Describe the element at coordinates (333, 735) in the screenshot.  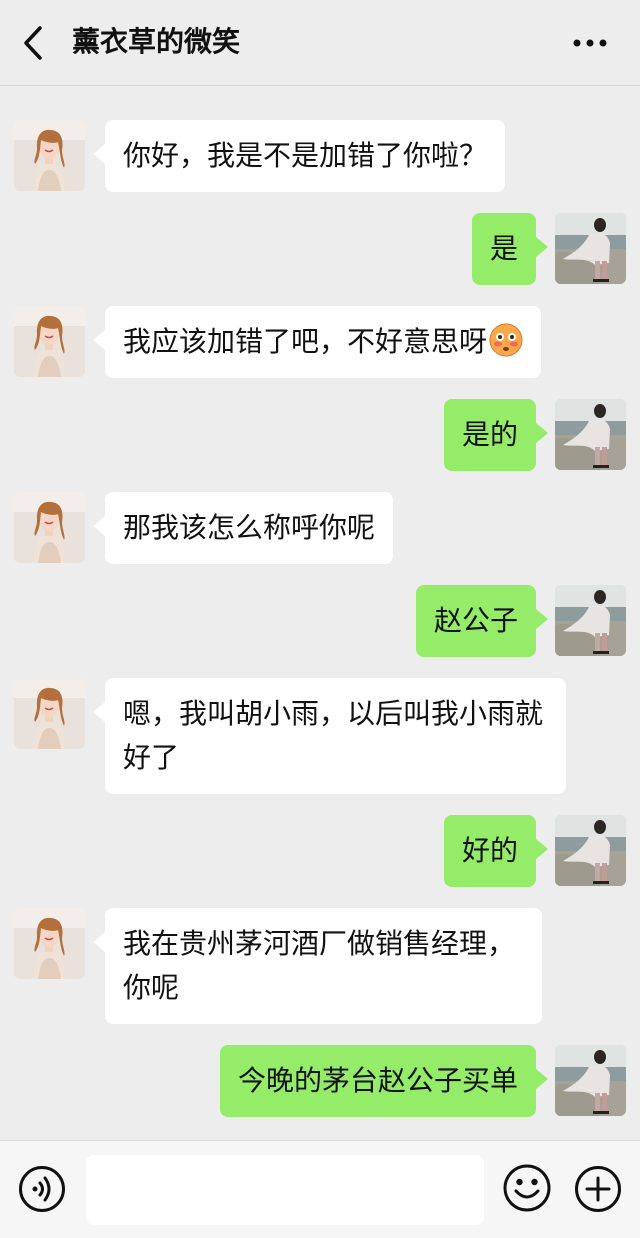
I see `message-text: 嗯，我叫胡小雨，以后叫我小雨就好了` at that location.